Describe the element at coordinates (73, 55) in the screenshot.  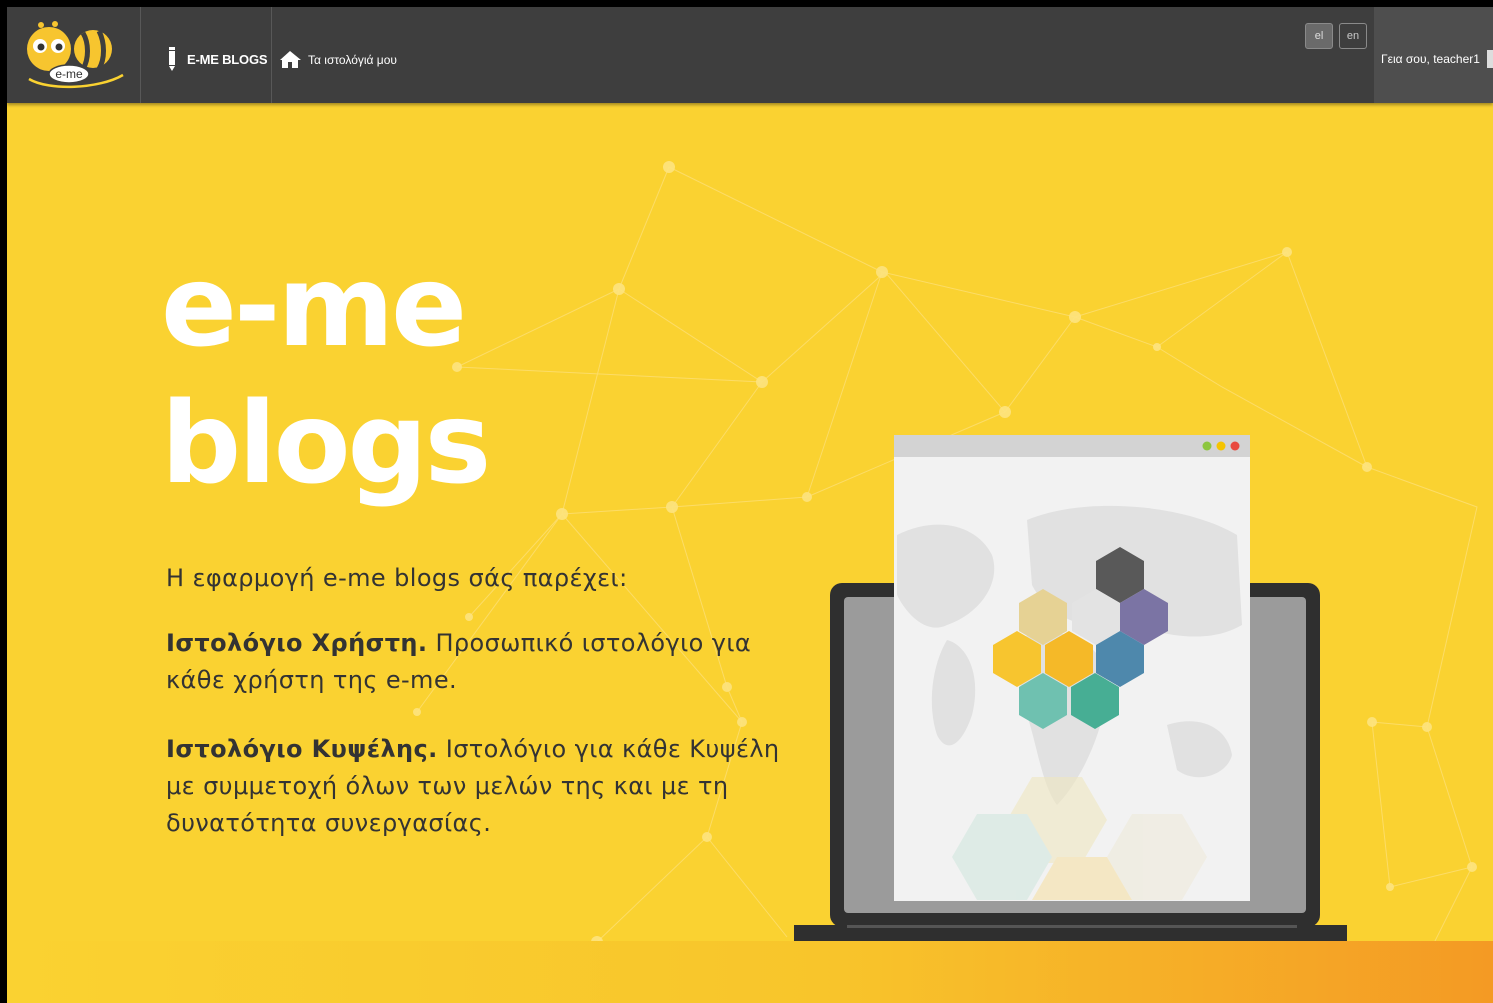
I see `e-me-logo: e-me` at that location.